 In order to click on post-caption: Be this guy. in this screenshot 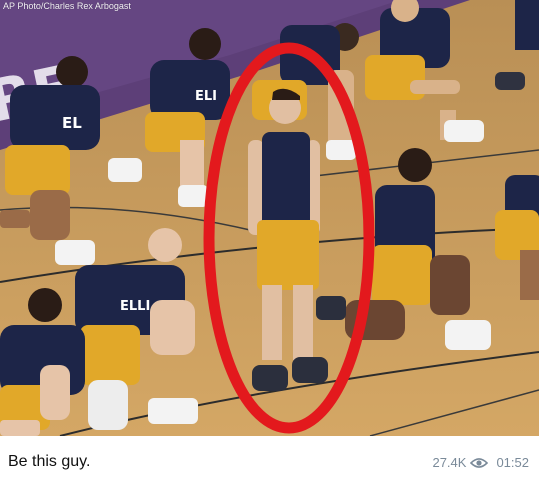, I will do `click(49, 461)`.